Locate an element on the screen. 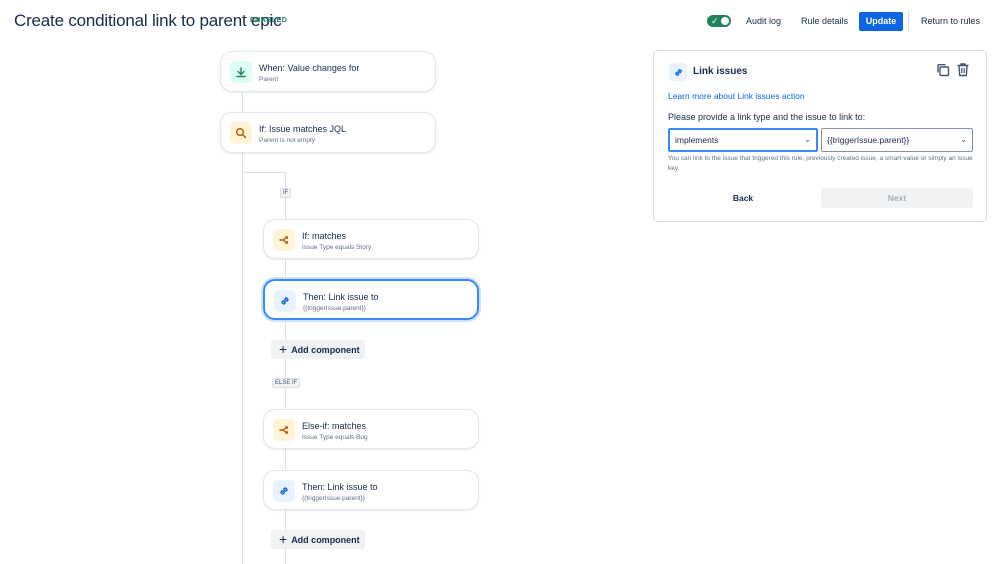 The image size is (999, 564). next-button: Next is located at coordinates (897, 198).